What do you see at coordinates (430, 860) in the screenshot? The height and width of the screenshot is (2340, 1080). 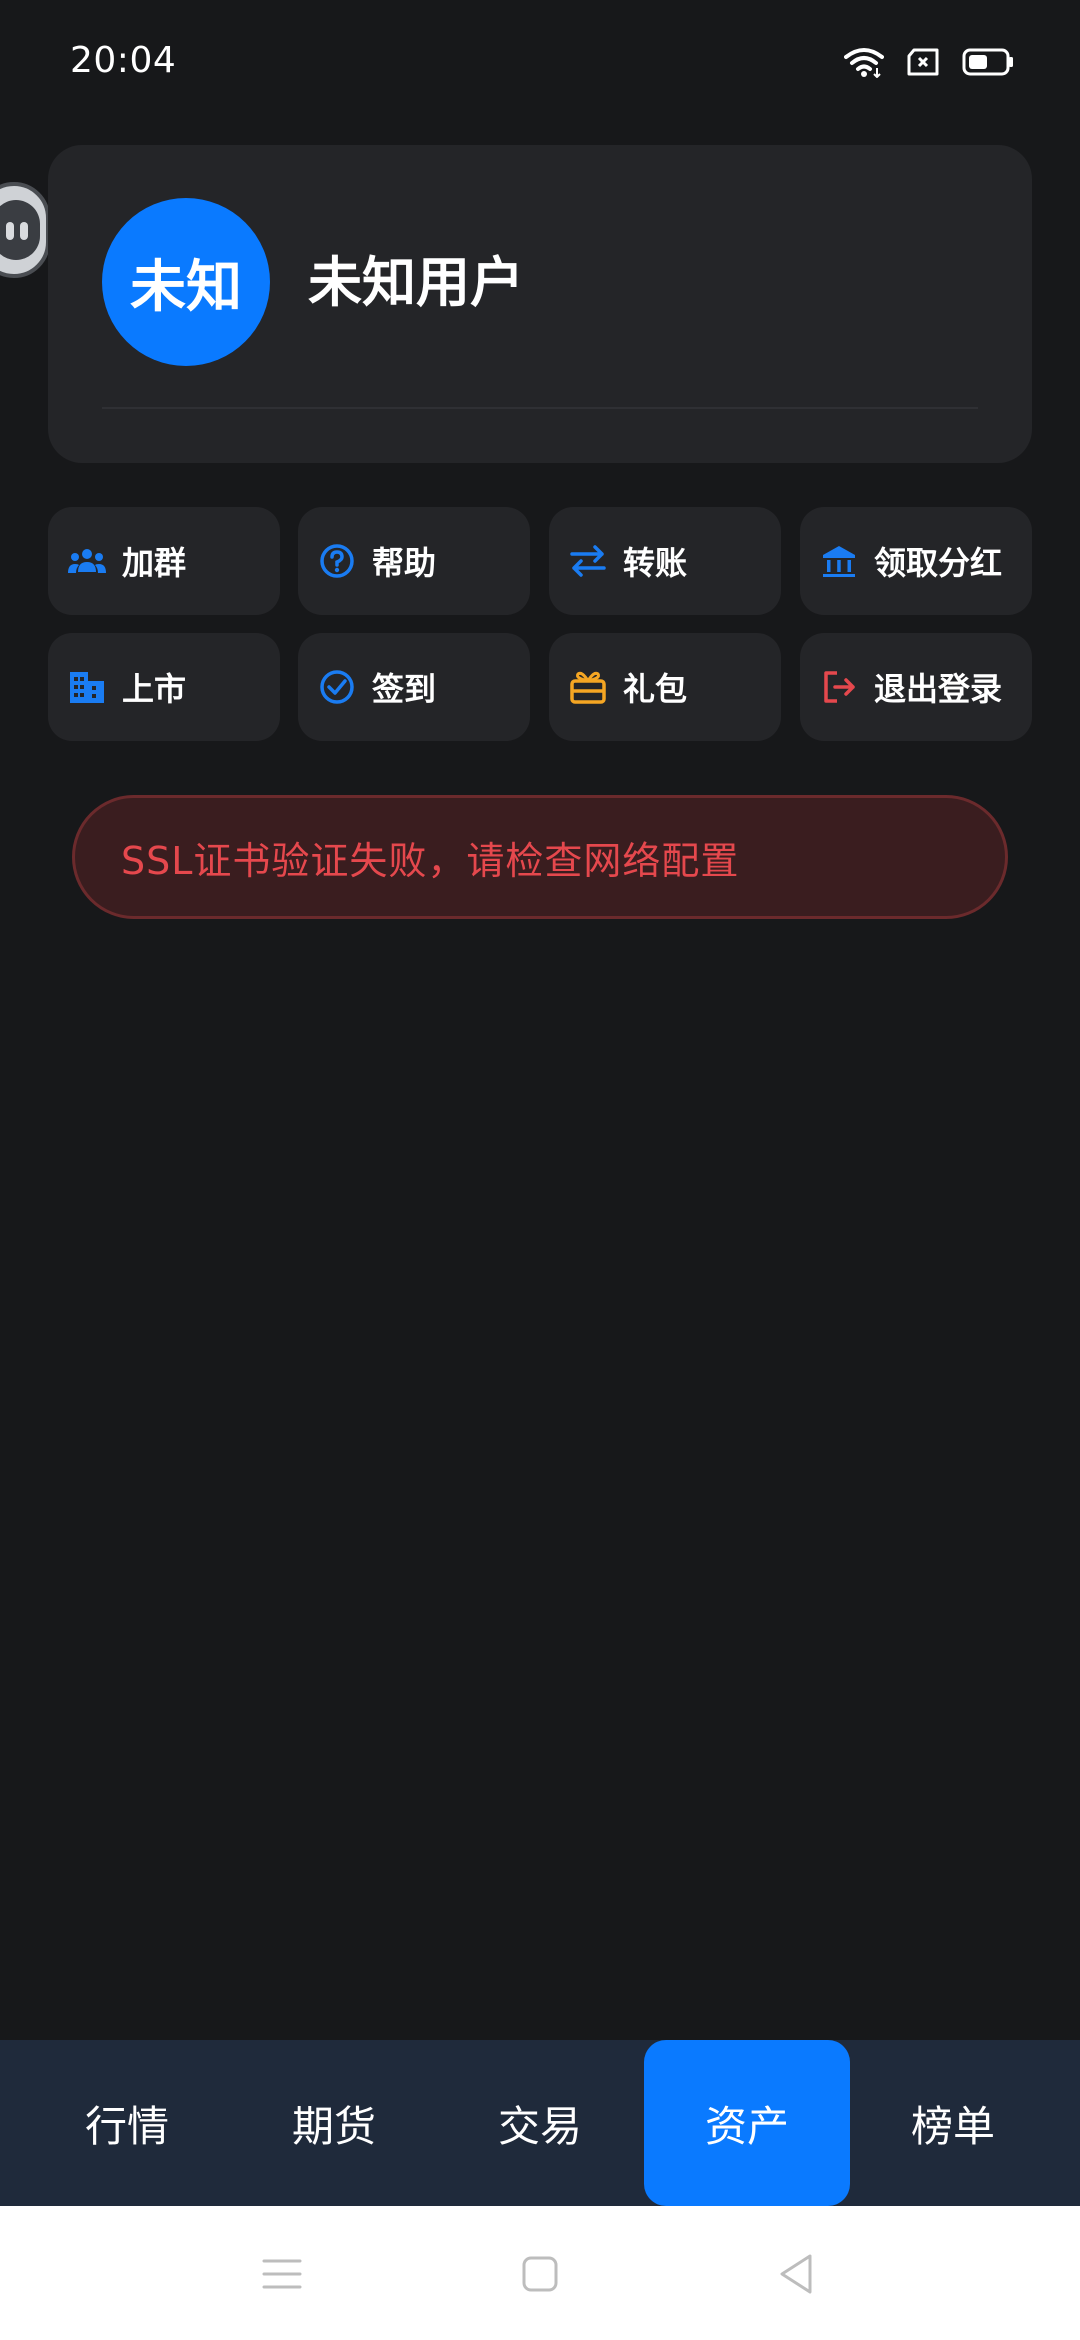 I see `error-message: SSL证书验证失败，请检查网络配置` at bounding box center [430, 860].